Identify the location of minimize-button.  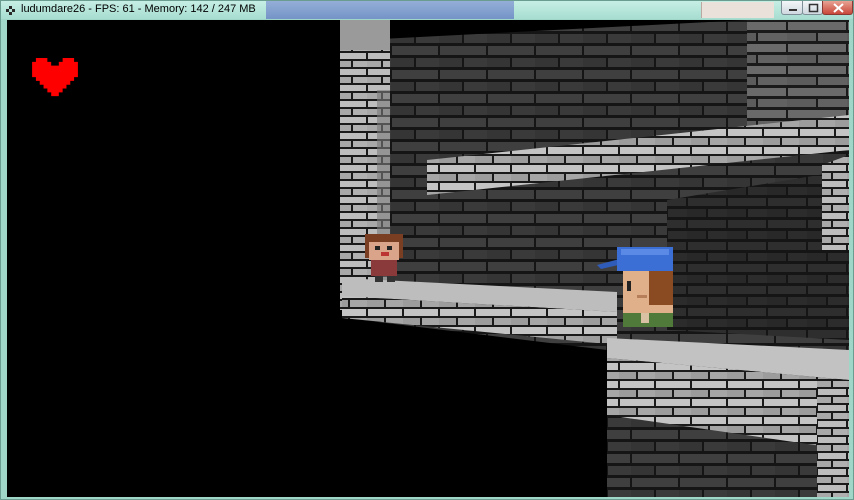
(792, 8).